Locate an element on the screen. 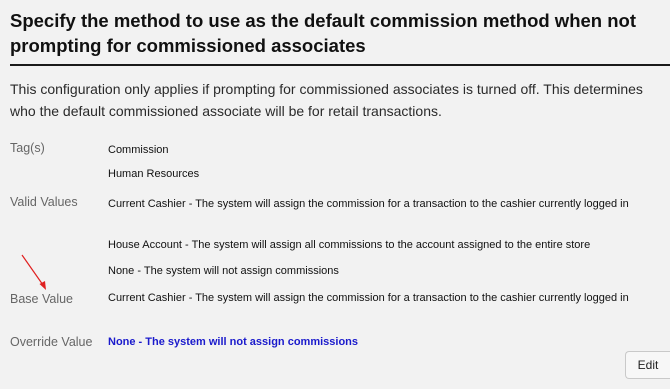  tags-label: Tag(s) is located at coordinates (27, 148).